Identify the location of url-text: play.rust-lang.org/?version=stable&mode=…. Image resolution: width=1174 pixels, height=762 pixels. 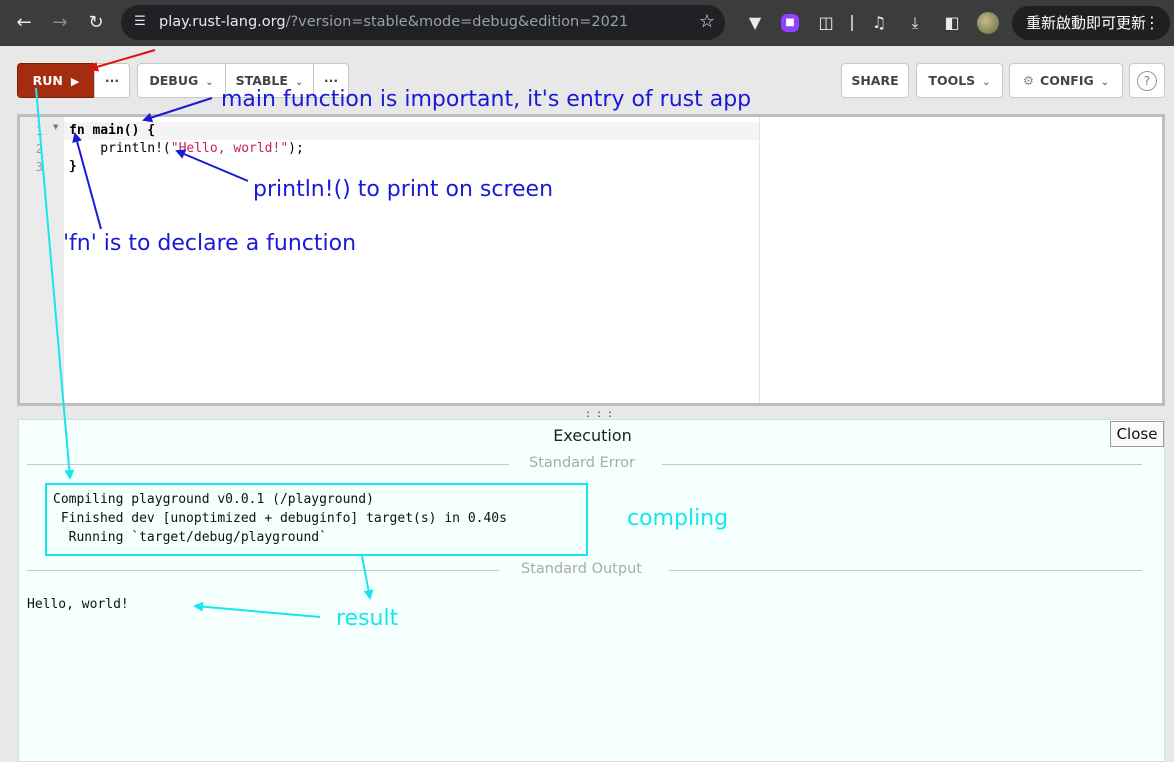
(393, 22).